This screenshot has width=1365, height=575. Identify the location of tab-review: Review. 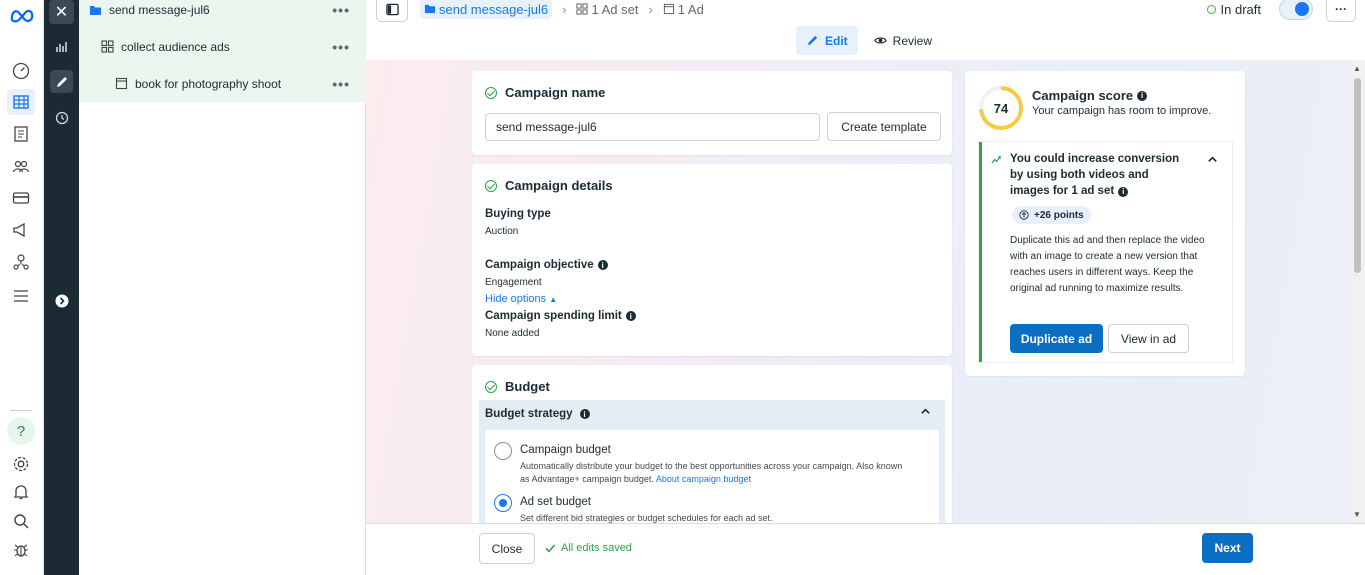
(903, 40).